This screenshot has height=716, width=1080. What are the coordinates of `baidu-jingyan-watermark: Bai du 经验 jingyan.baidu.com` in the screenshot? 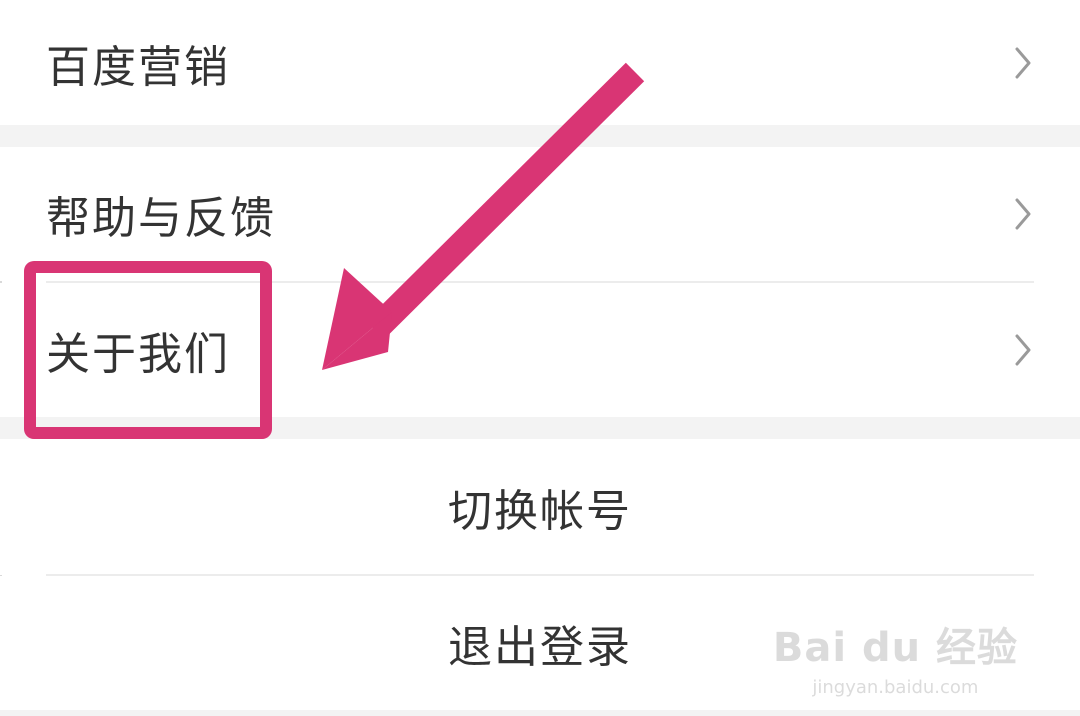 It's located at (895, 656).